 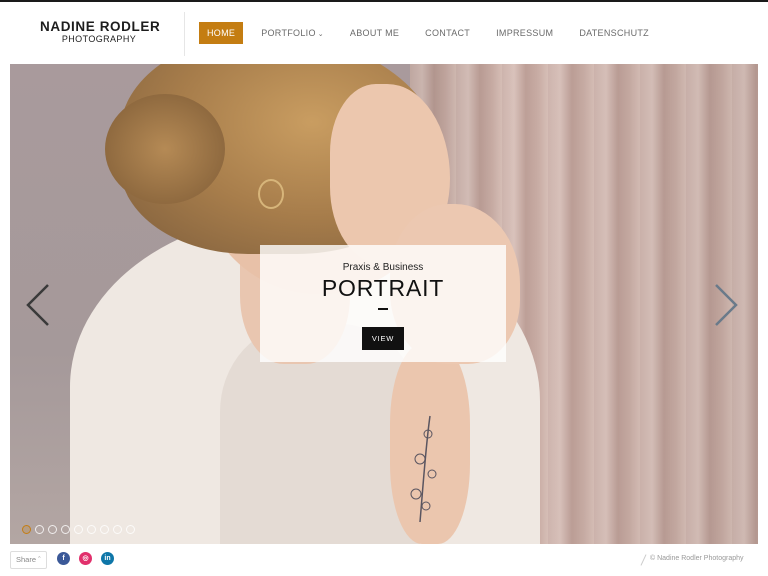 I want to click on nav-label: PORTFOLIO, so click(x=288, y=33).